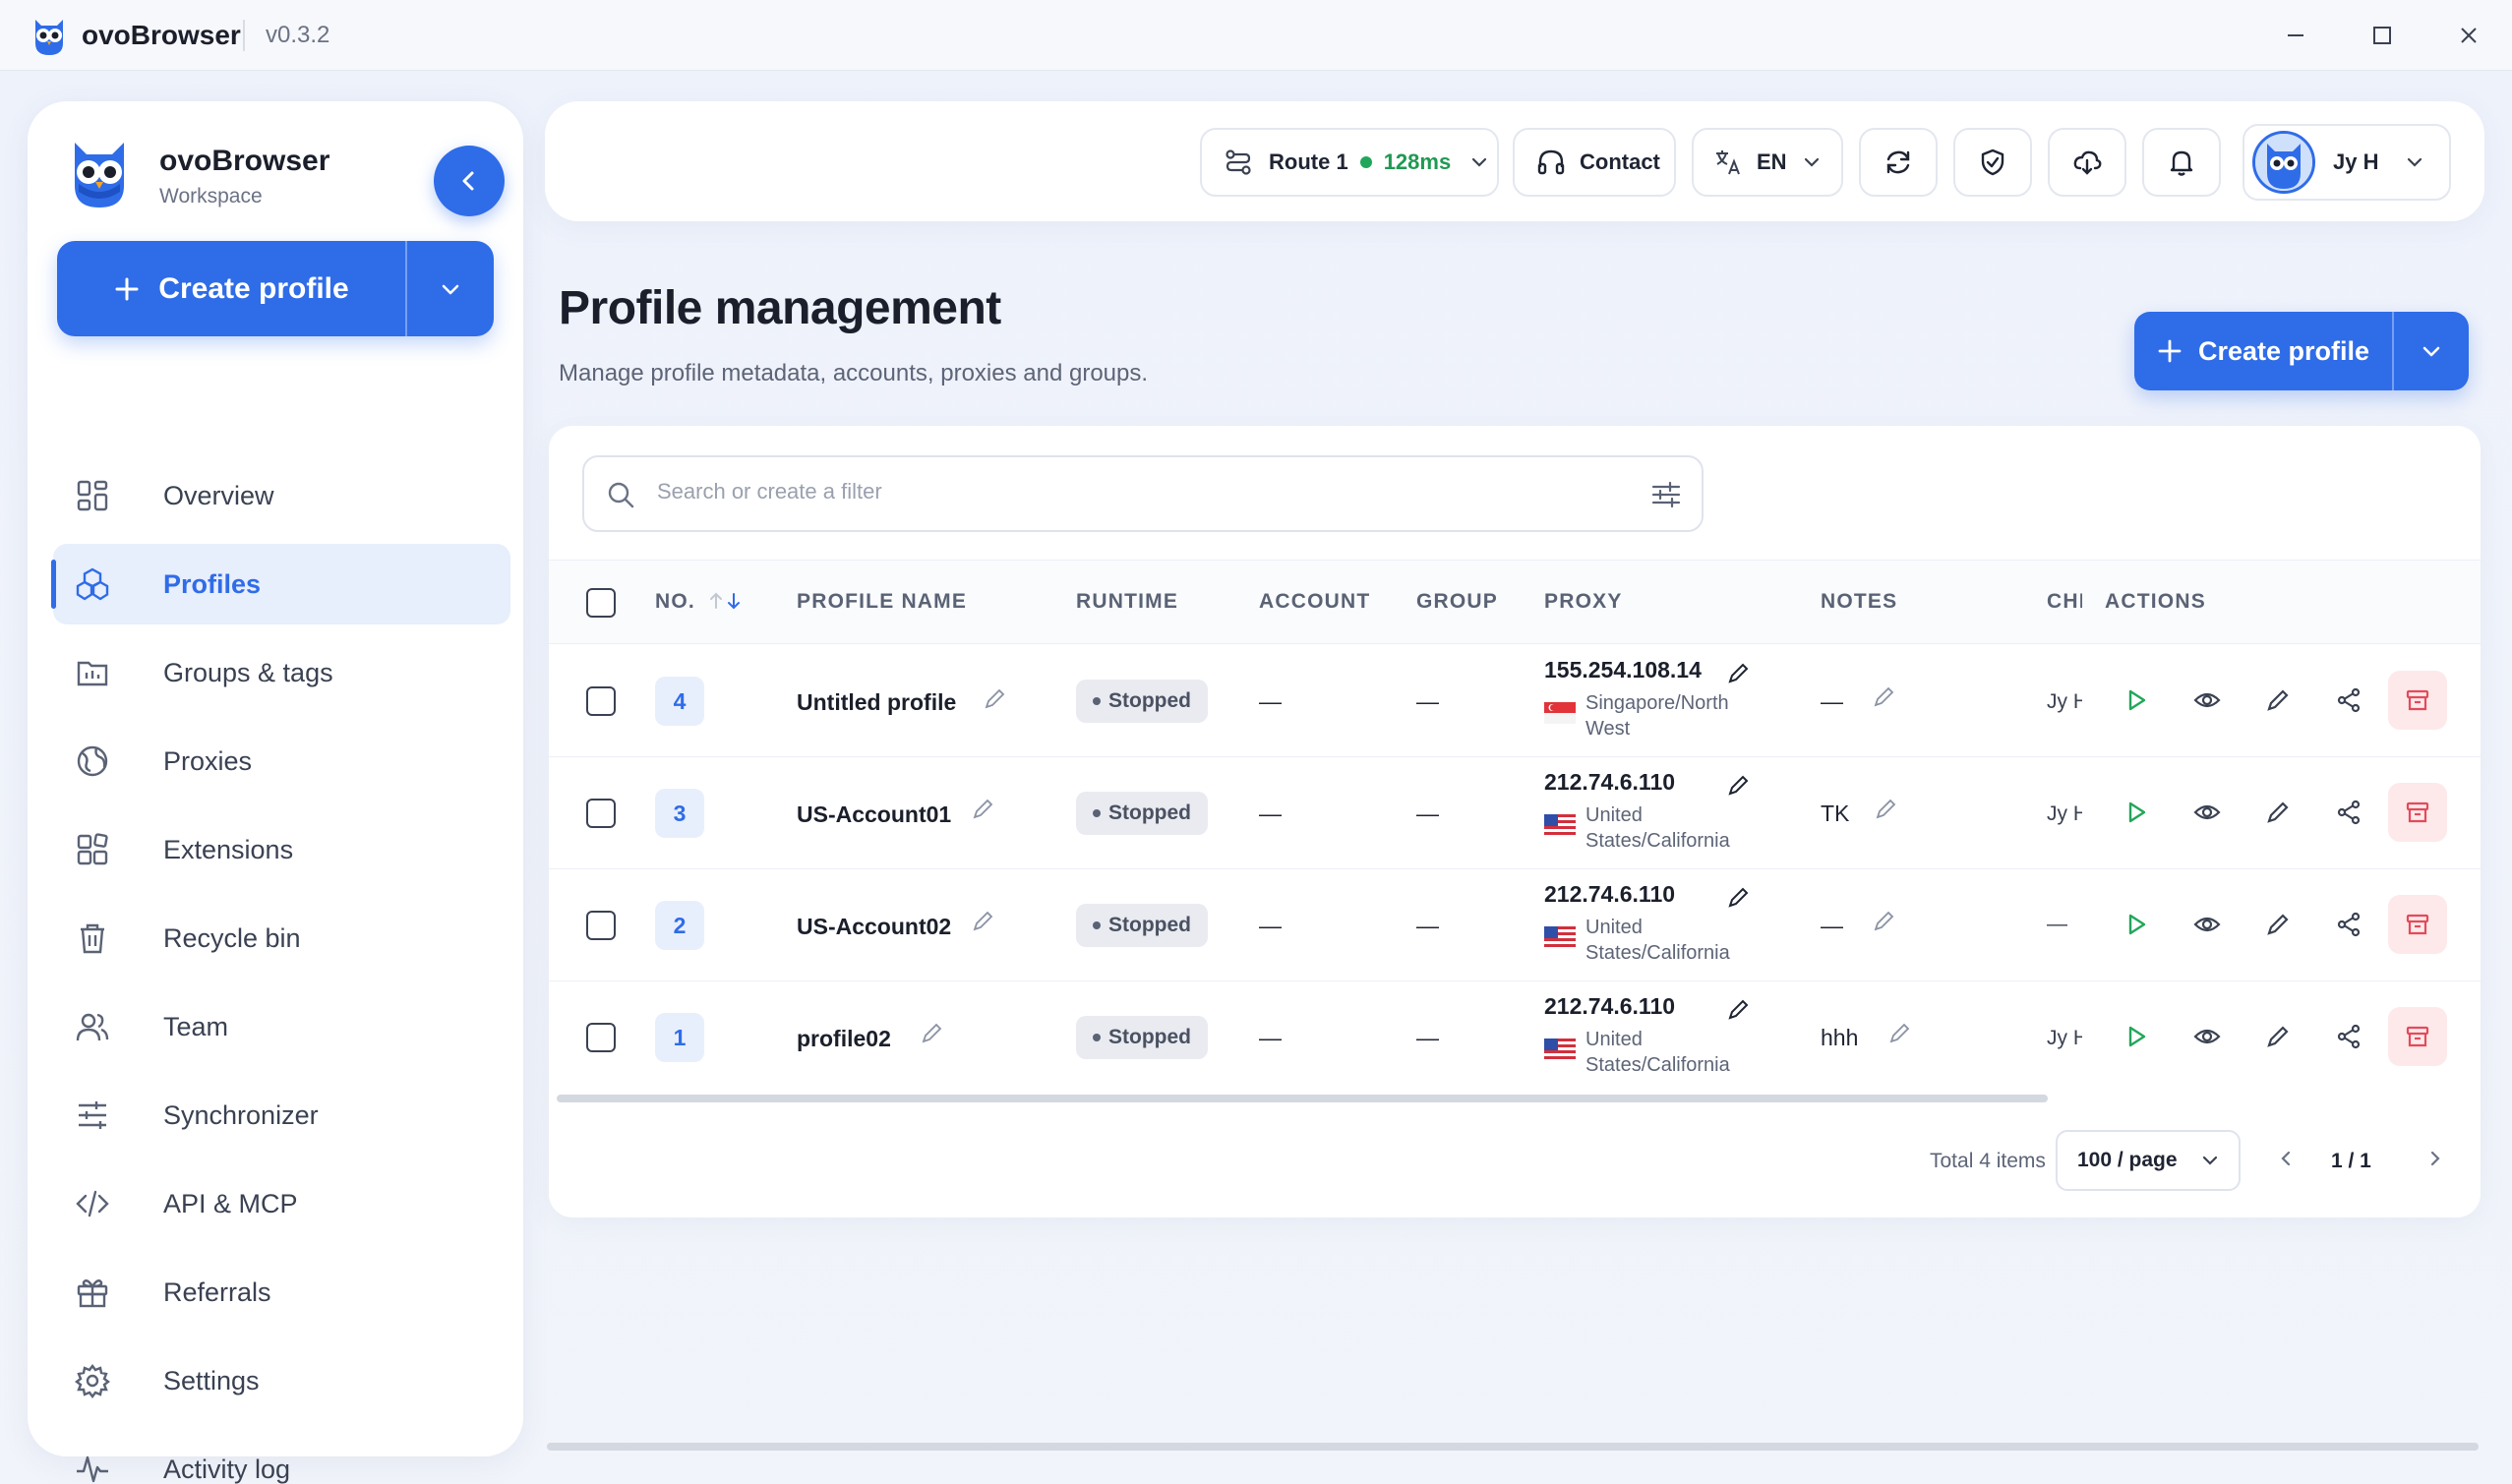 The height and width of the screenshot is (1484, 2512). Describe the element at coordinates (281, 761) in the screenshot. I see `sidebar-item-proxies: Proxies` at that location.